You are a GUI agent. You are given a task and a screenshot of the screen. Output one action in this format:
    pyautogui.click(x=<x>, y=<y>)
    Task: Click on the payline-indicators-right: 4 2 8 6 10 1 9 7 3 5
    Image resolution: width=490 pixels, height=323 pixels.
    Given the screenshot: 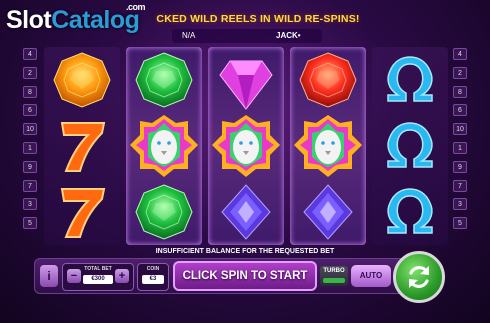 What is the action you would take?
    pyautogui.click(x=460, y=142)
    